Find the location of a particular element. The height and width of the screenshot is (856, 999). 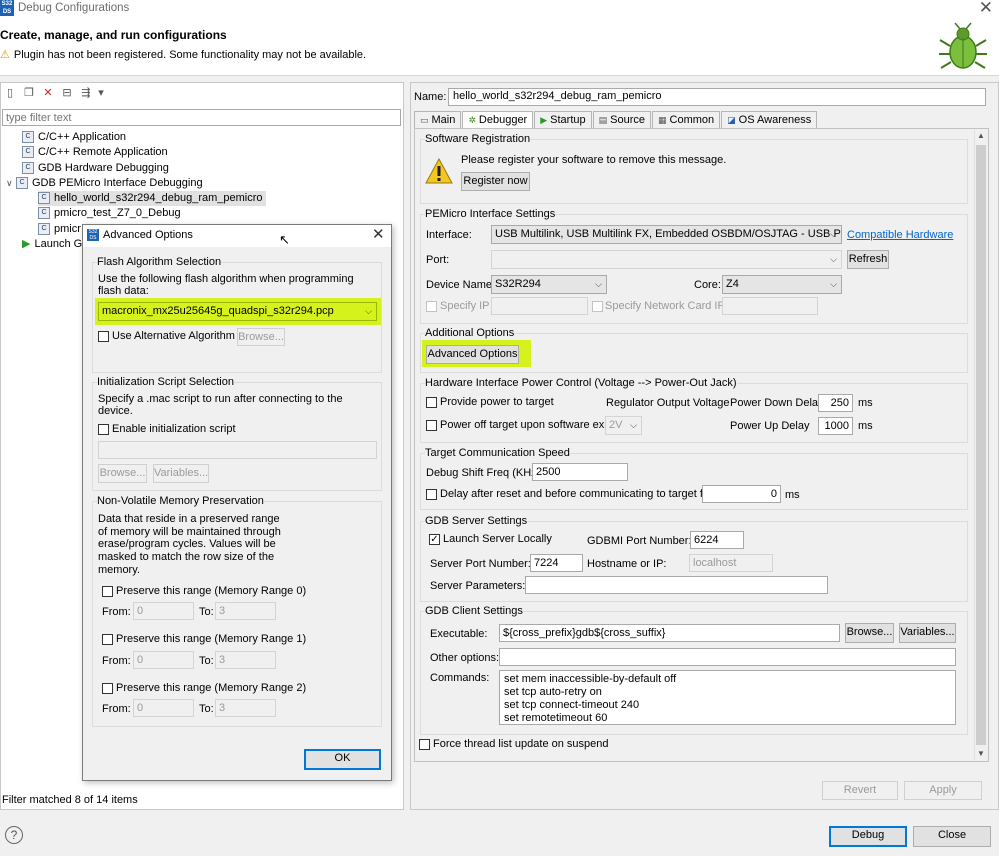

revert-button: Revert is located at coordinates (860, 790).